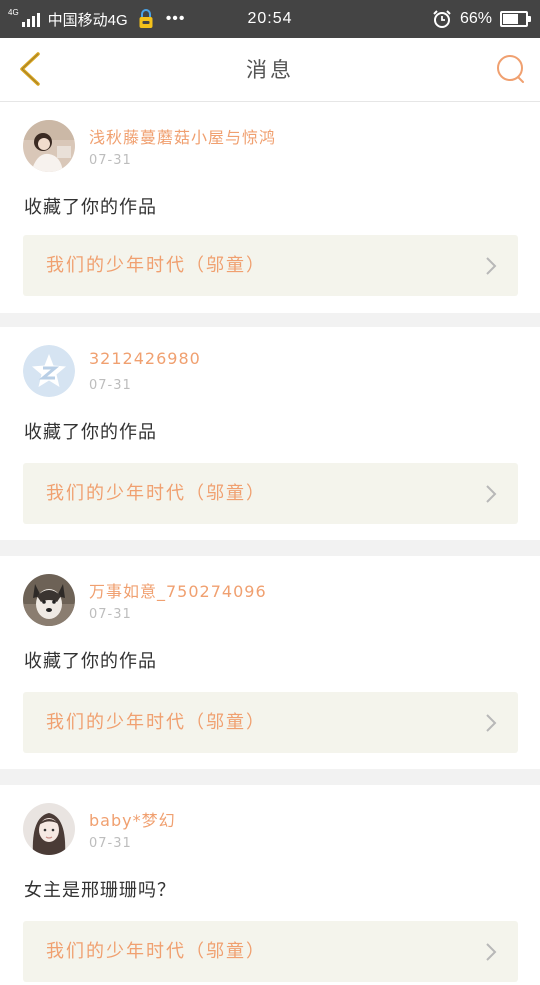  I want to click on dog-photo-avatar, so click(49, 600).